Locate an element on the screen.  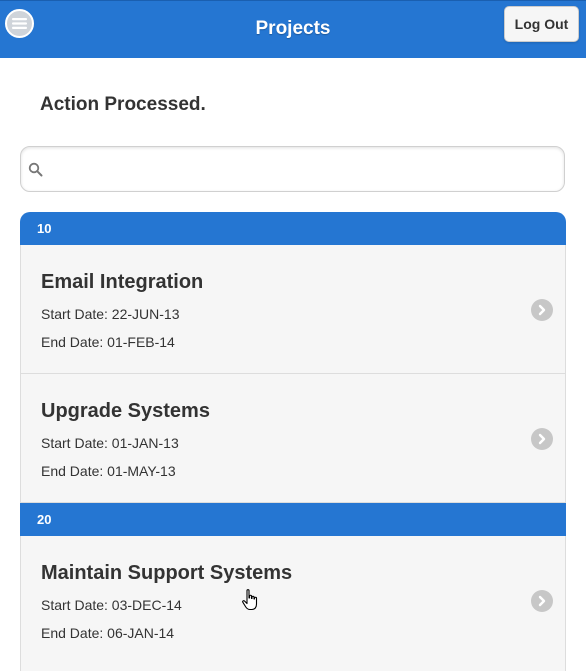
status-message: Action Processed. is located at coordinates (123, 104).